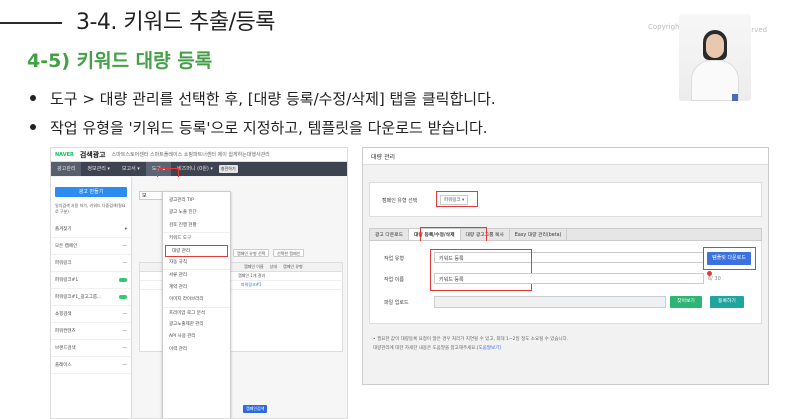 The height and width of the screenshot is (419, 800). What do you see at coordinates (251, 253) in the screenshot?
I see `campaign-type-filter: 캠페인 유형 선택` at bounding box center [251, 253].